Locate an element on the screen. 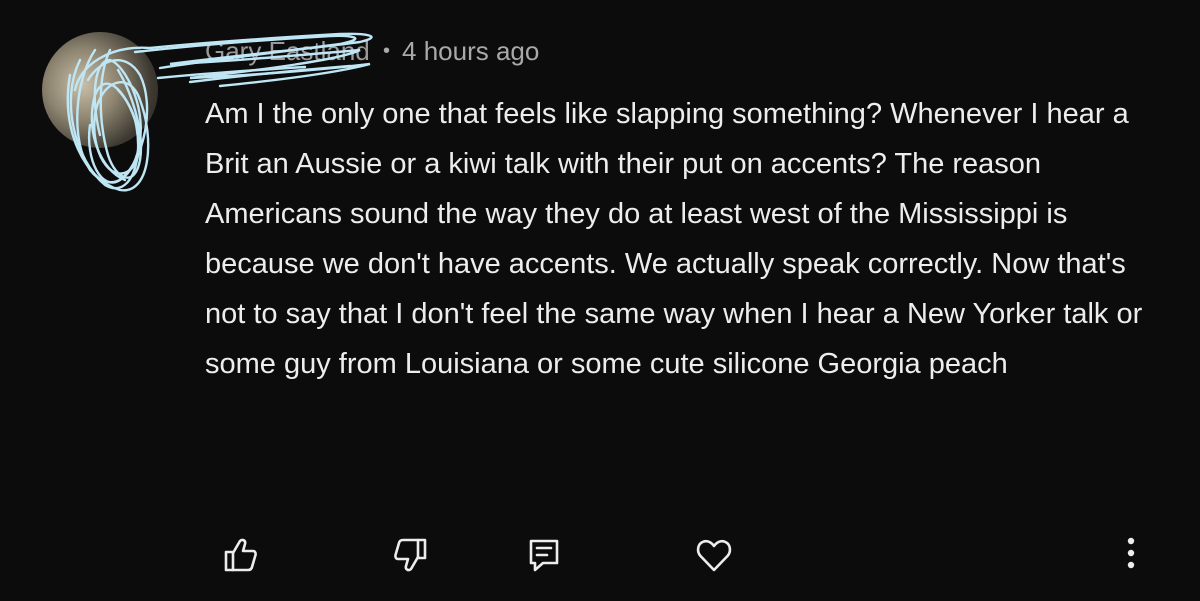 Image resolution: width=1200 pixels, height=601 pixels. heart-button is located at coordinates (714, 555).